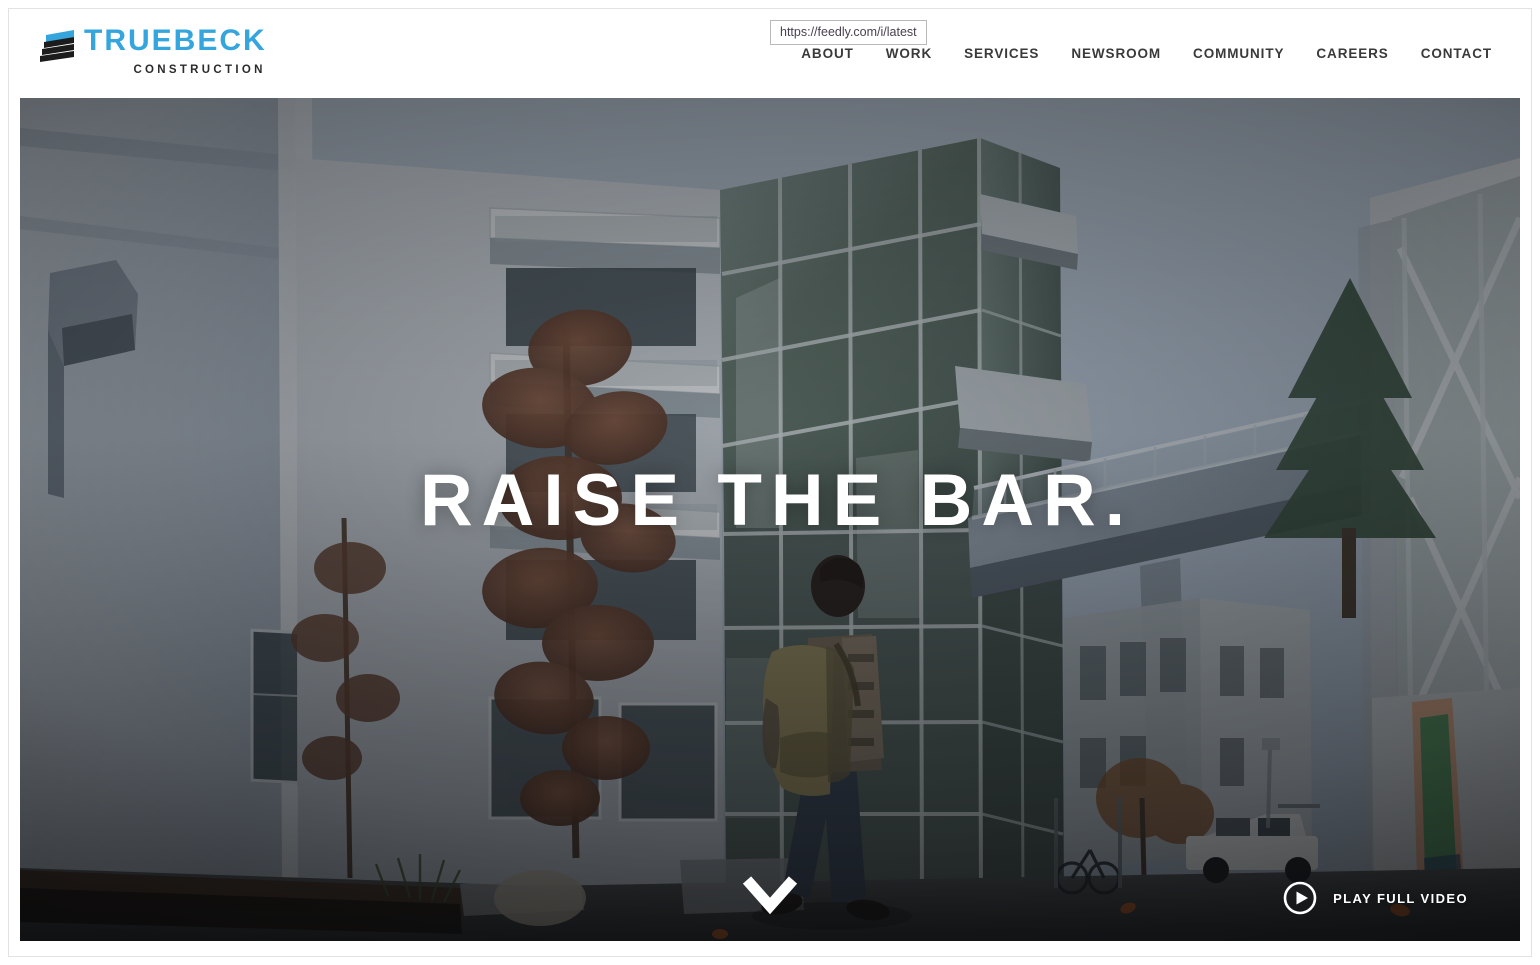  What do you see at coordinates (1001, 53) in the screenshot?
I see `nav-item-services: SERVICES` at bounding box center [1001, 53].